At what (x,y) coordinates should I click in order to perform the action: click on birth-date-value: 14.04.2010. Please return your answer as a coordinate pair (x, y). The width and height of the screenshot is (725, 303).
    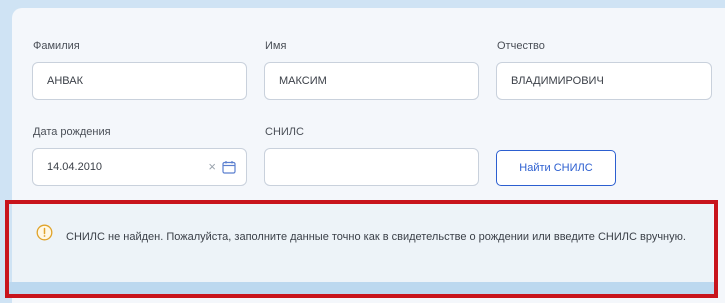
    Looking at the image, I should click on (75, 167).